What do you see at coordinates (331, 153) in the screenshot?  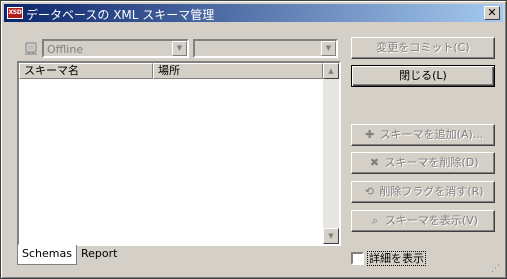 I see `vertical-scrollbar: ▲ ▼` at bounding box center [331, 153].